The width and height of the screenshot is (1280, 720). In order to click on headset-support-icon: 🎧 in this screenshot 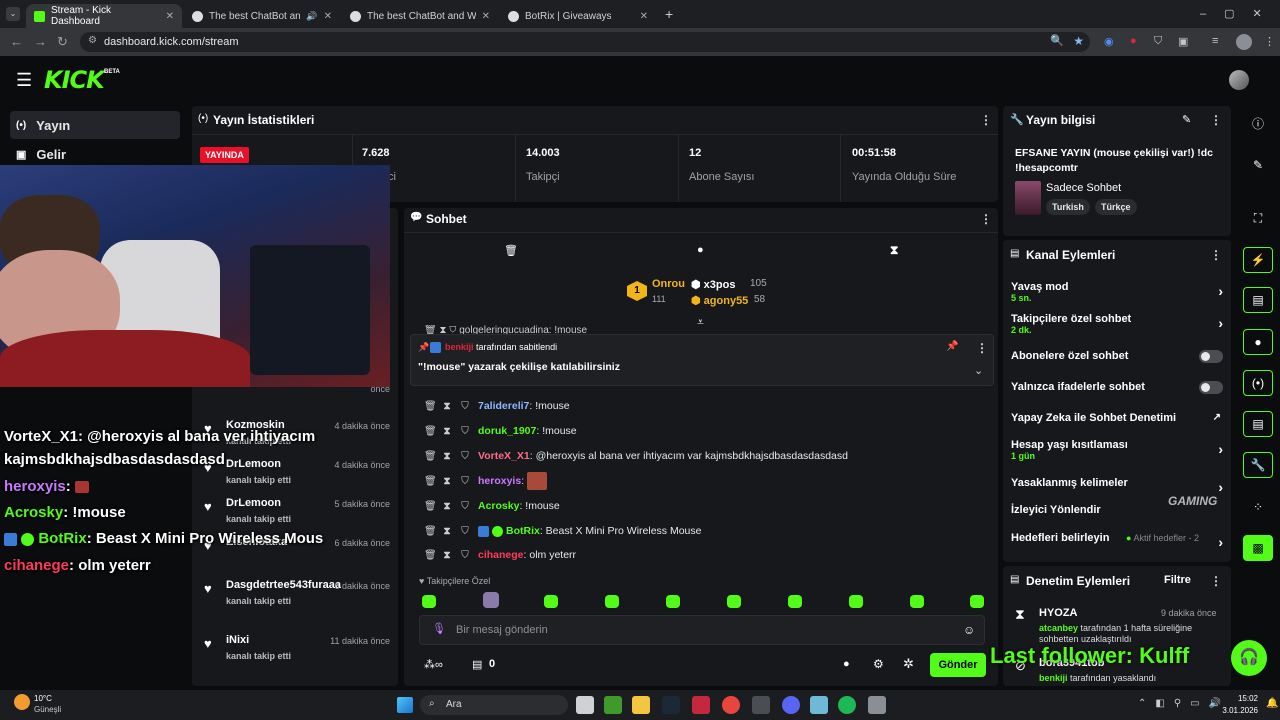, I will do `click(1249, 658)`.